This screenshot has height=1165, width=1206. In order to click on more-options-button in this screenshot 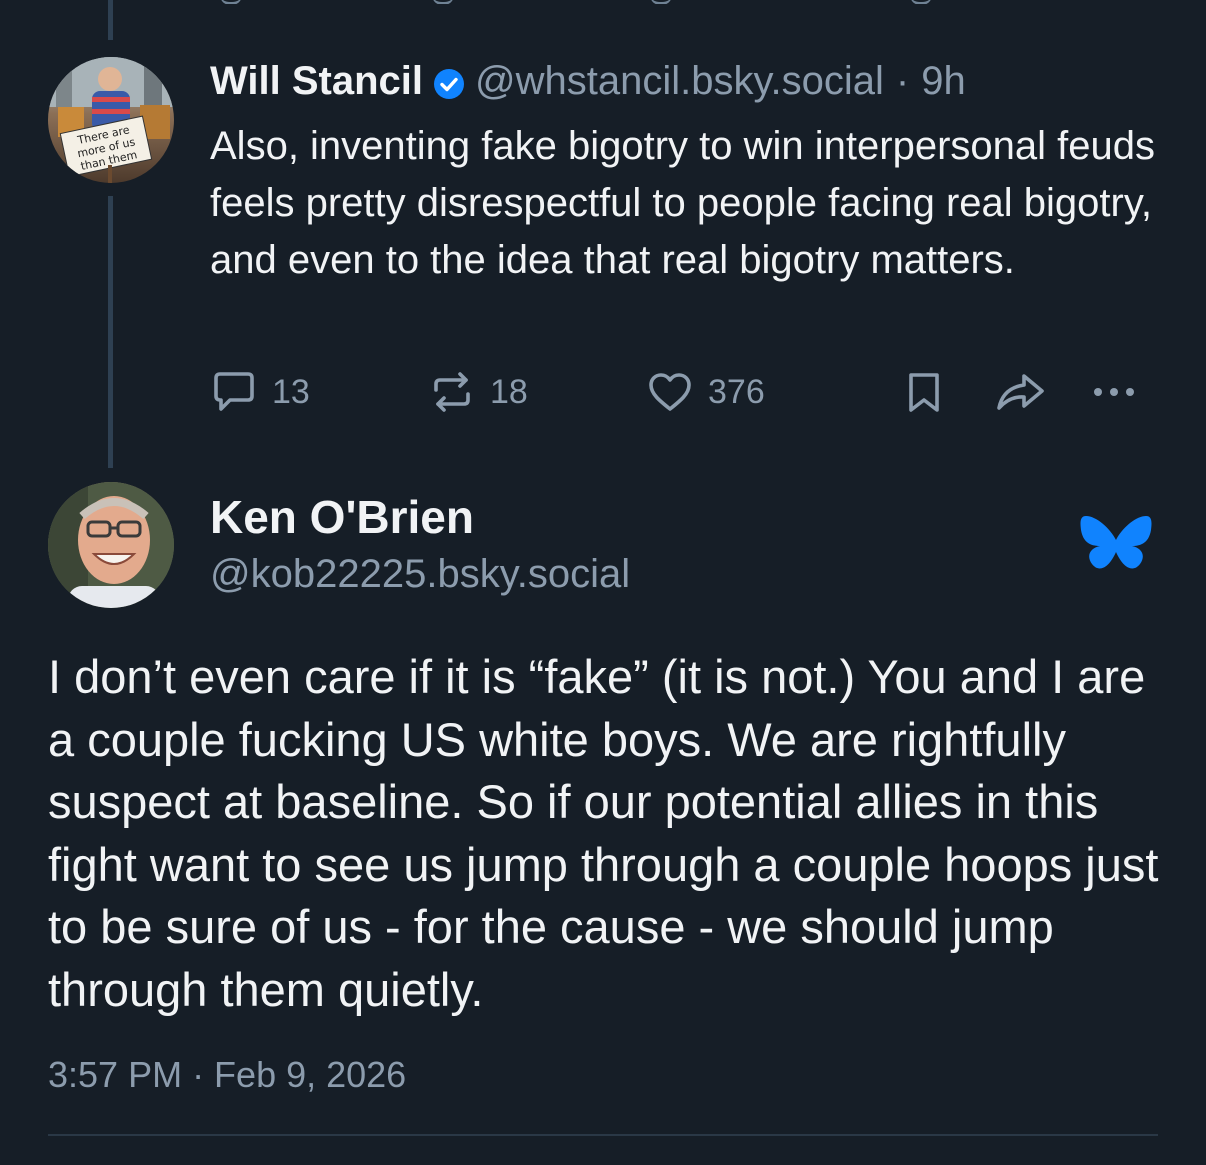, I will do `click(1114, 392)`.